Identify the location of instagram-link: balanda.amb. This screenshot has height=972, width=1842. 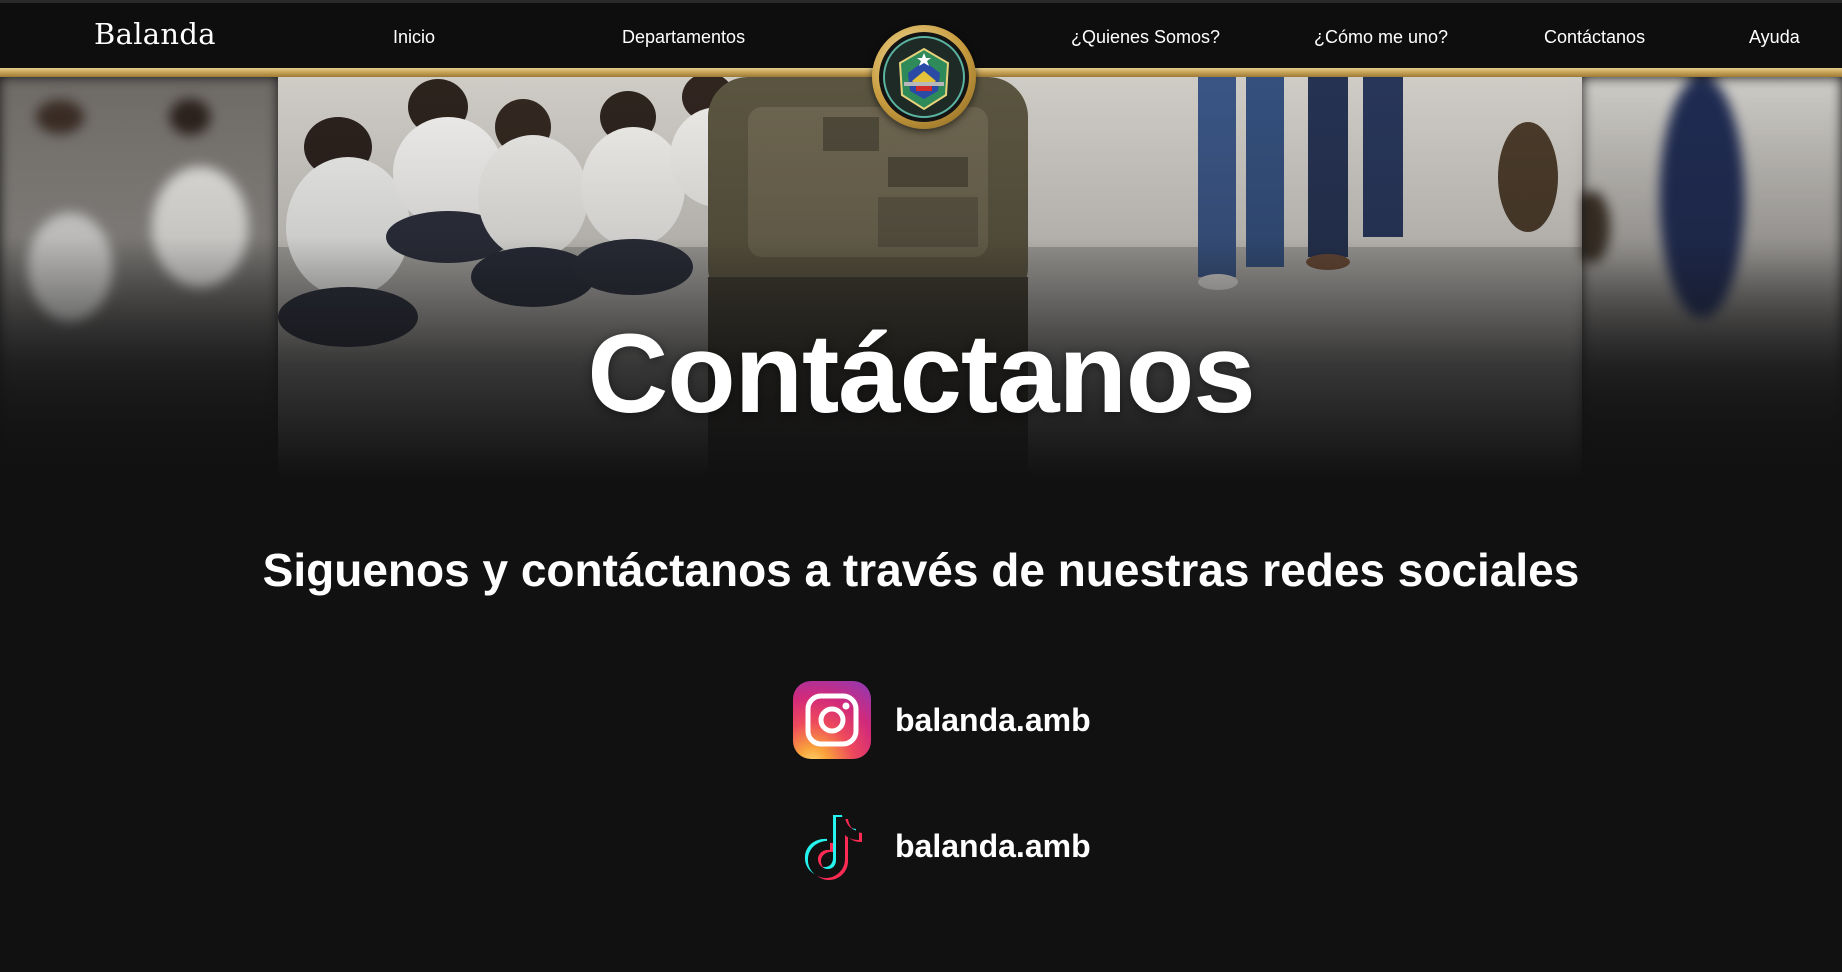
(942, 720).